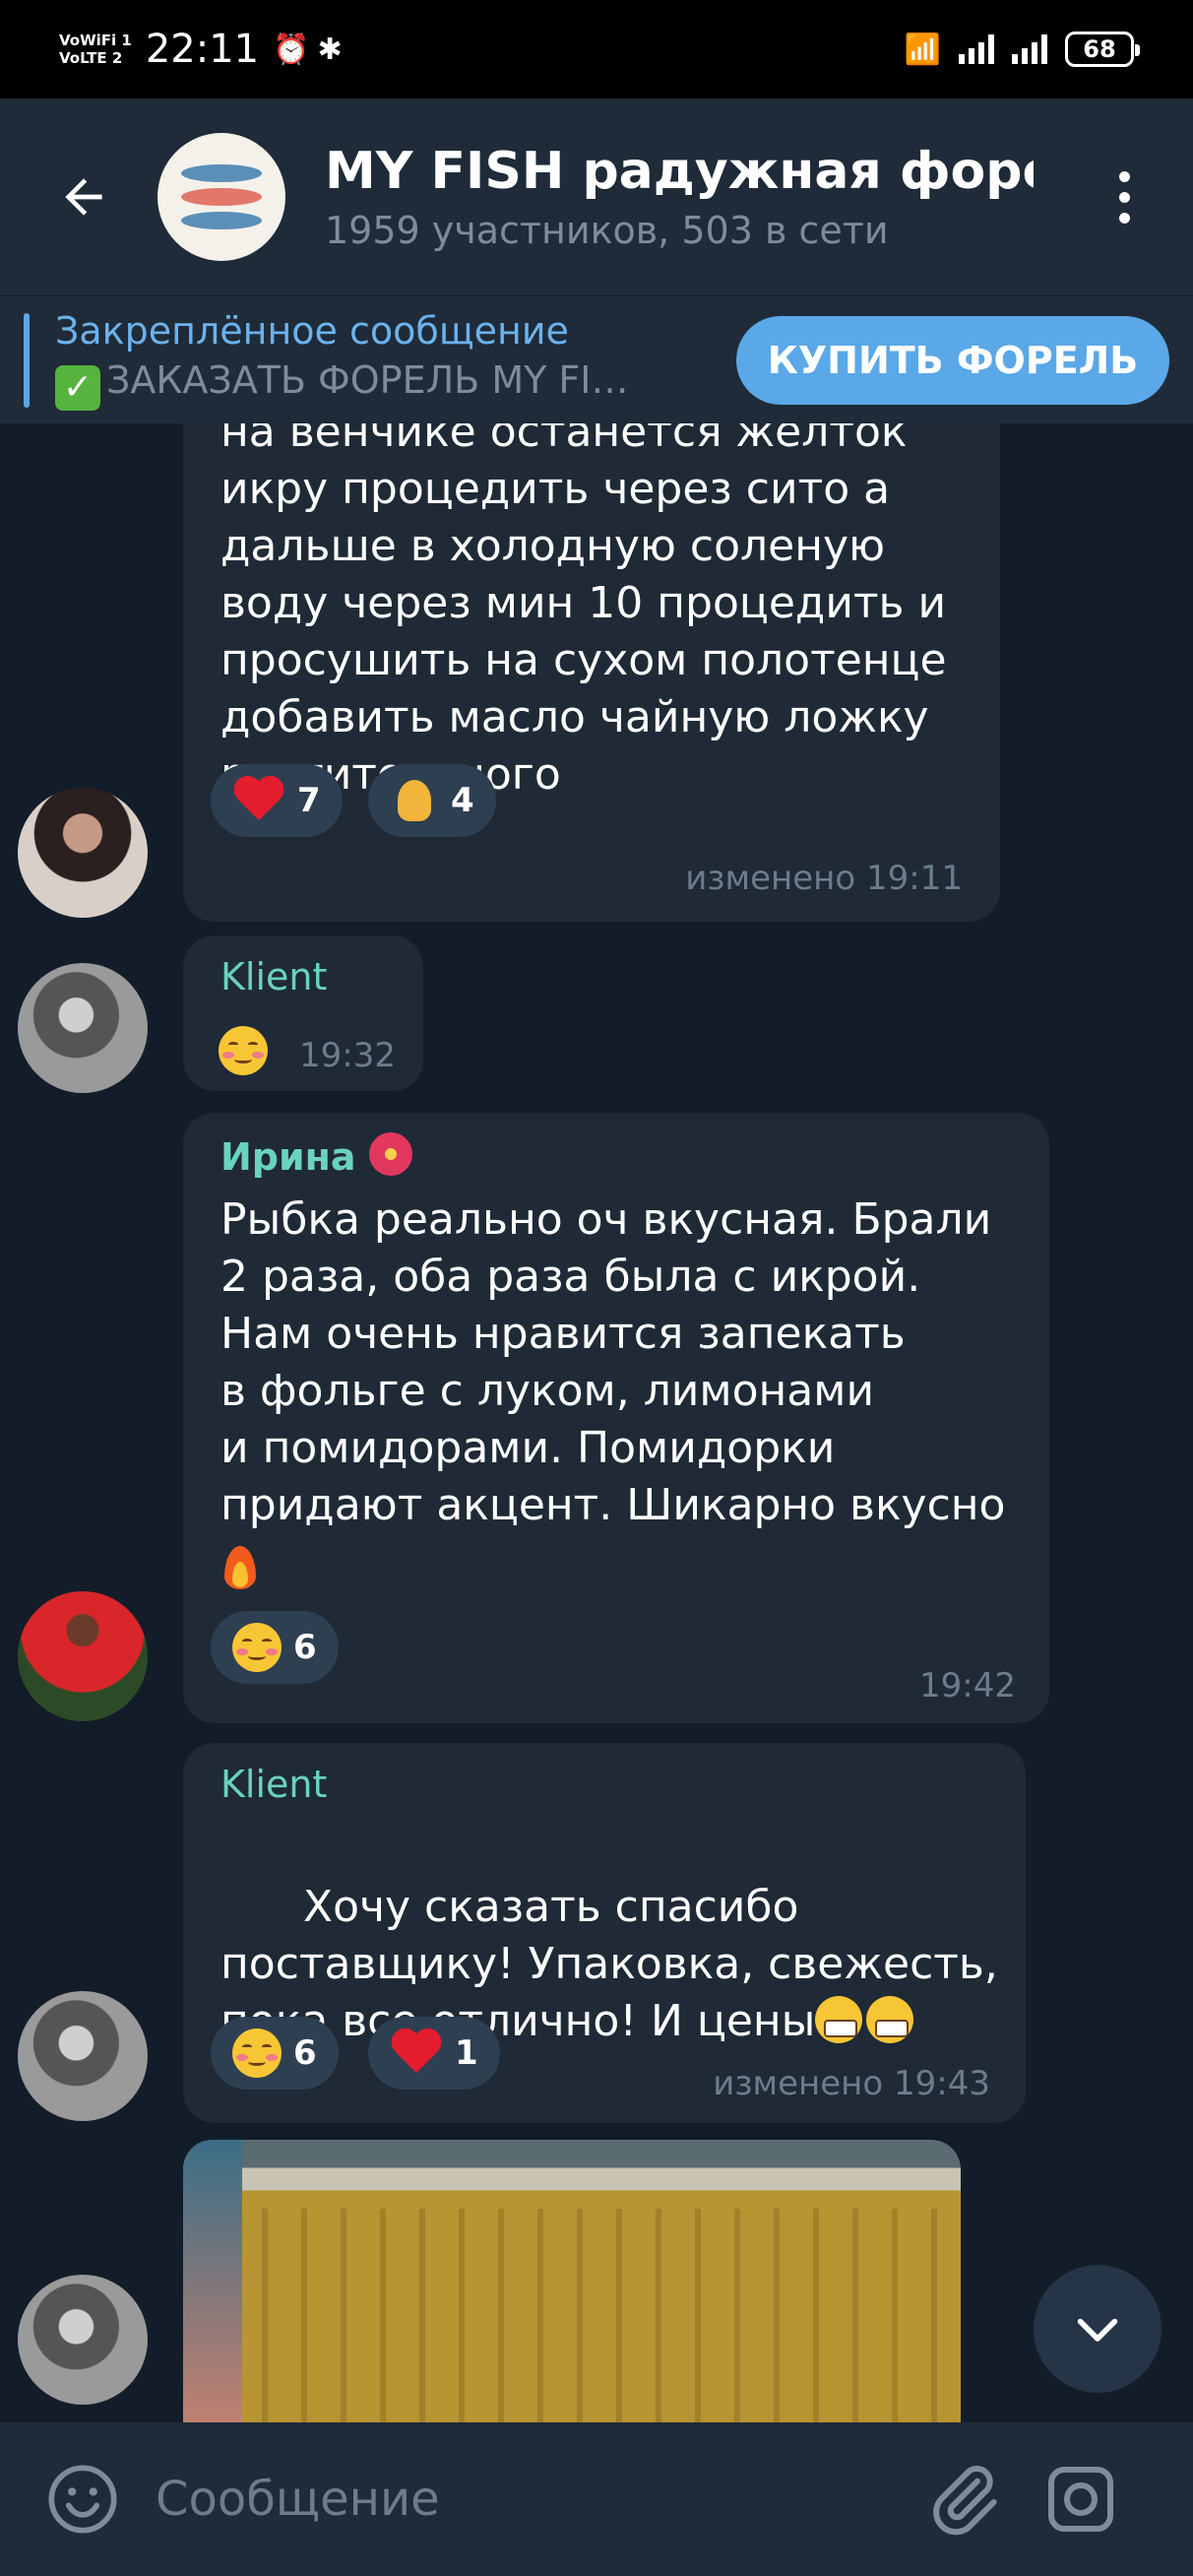 Image resolution: width=1193 pixels, height=2576 pixels. Describe the element at coordinates (462, 800) in the screenshot. I see `reaction-count: 4` at that location.